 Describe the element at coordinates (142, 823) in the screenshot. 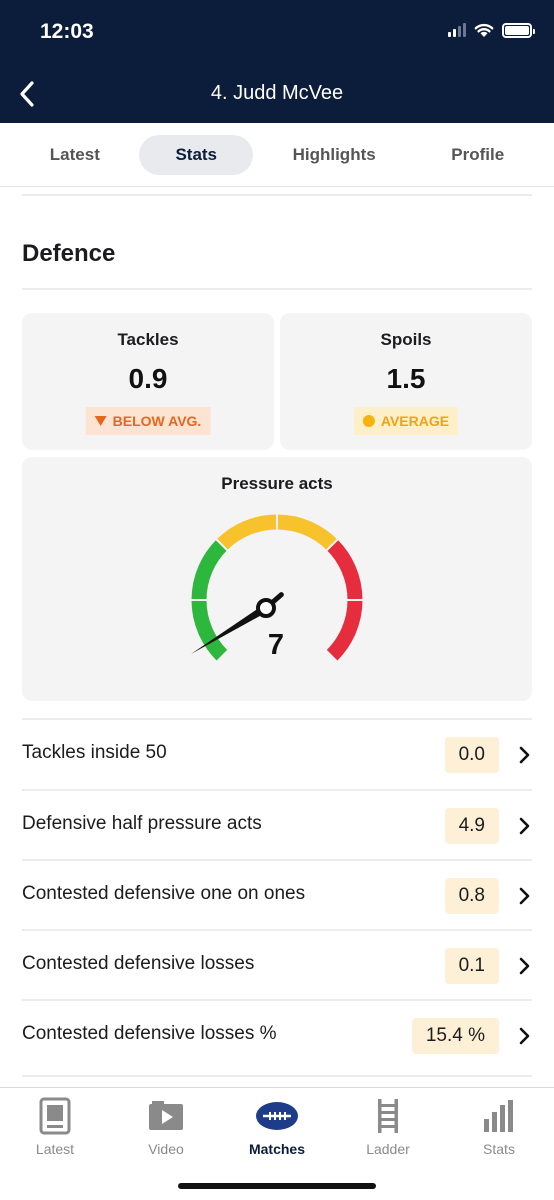

I see `stat-row-label: Defensive half pressure acts` at that location.